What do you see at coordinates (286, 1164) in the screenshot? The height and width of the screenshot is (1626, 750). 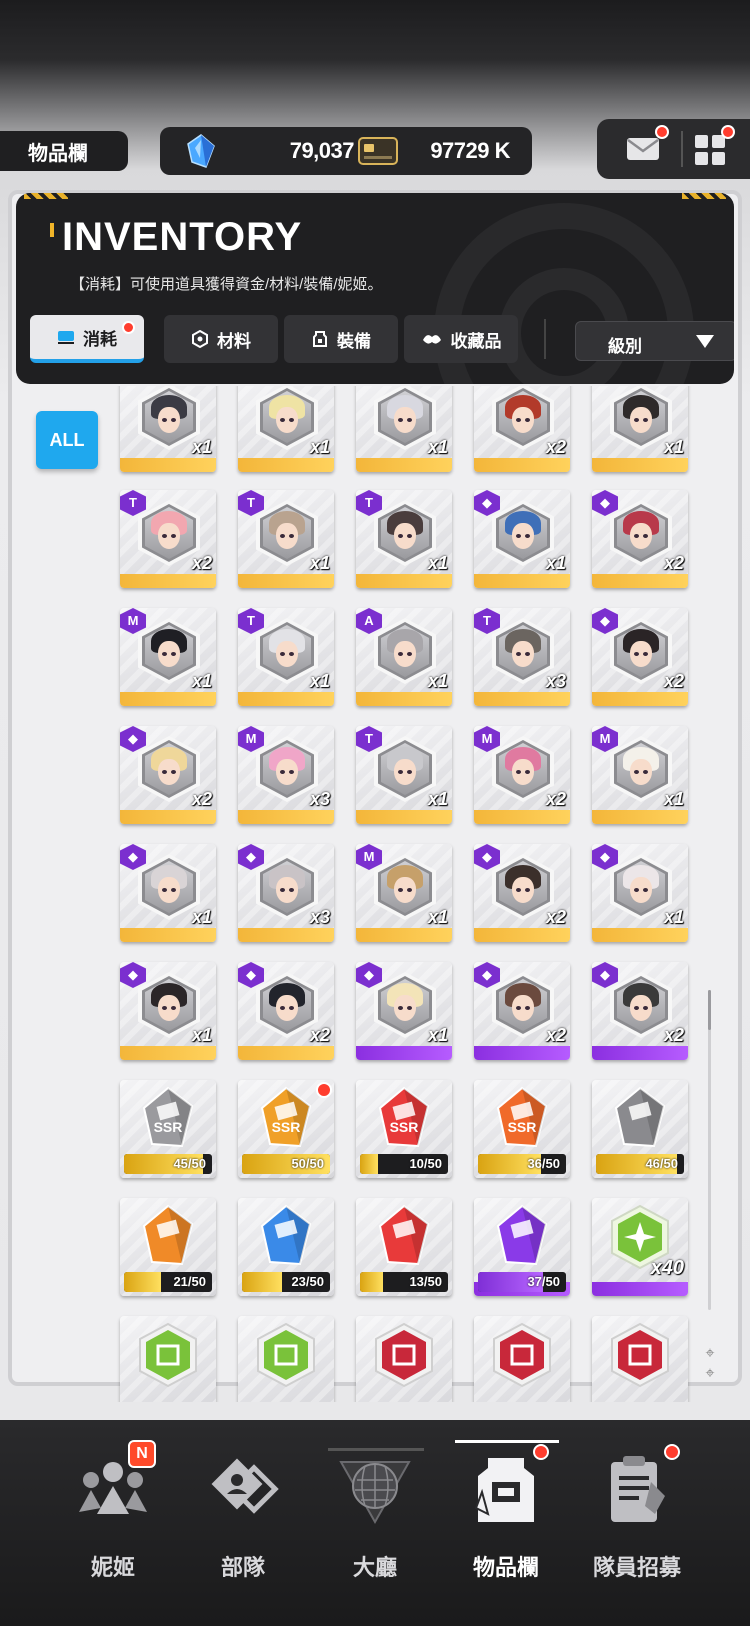 I see `fragment-progress-bar: 50/50` at bounding box center [286, 1164].